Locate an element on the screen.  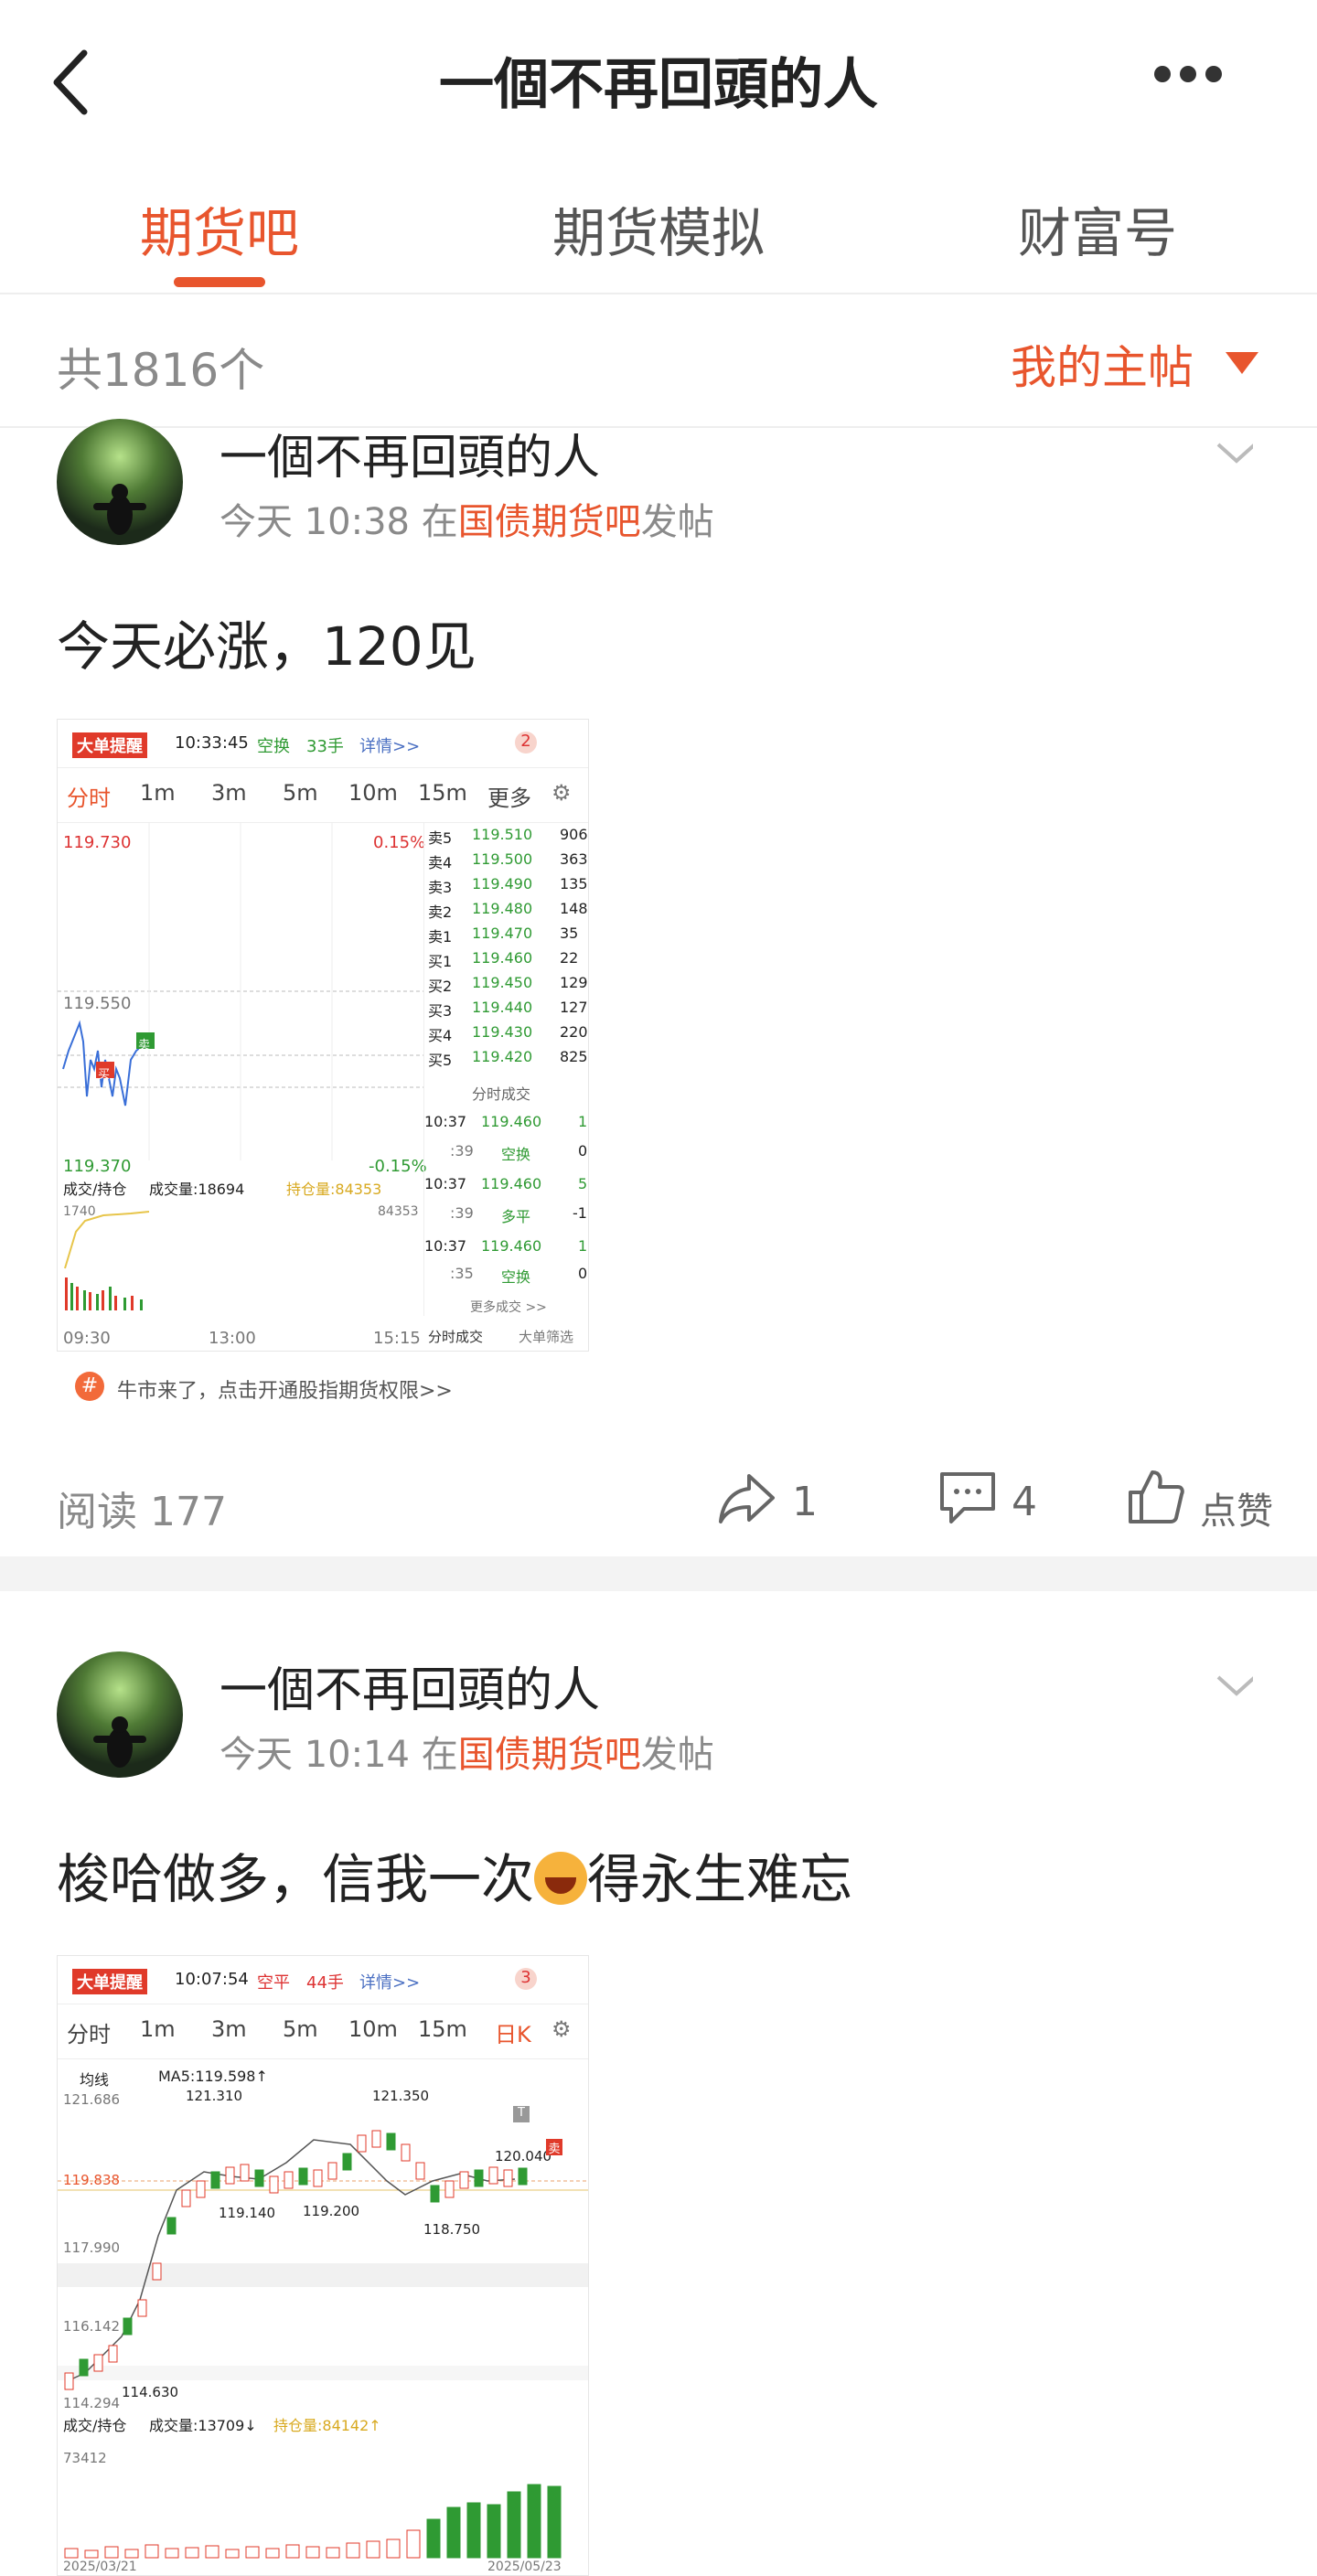
pct-label: -0.15% is located at coordinates (398, 1166).